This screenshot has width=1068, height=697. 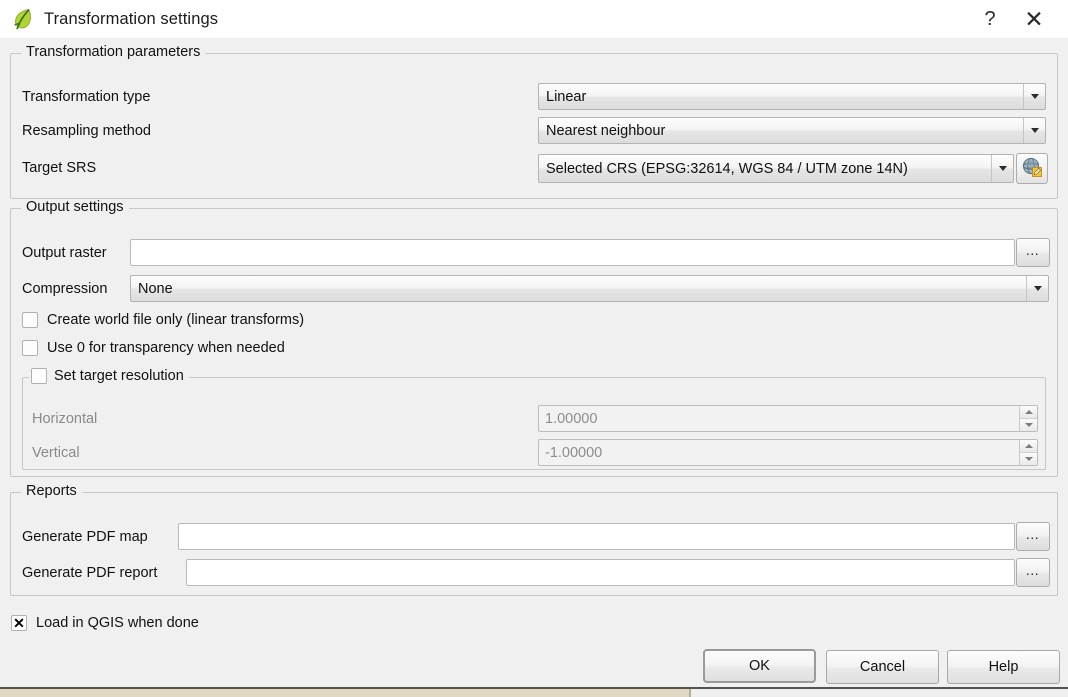 What do you see at coordinates (600, 572) in the screenshot?
I see `generate-pdf-report-input` at bounding box center [600, 572].